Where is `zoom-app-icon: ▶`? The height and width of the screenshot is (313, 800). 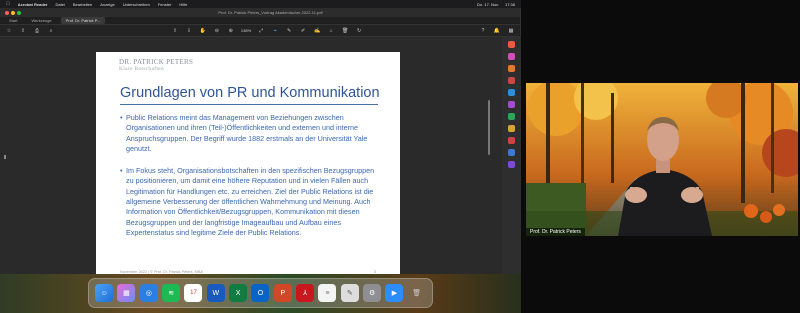
zoom-app-icon: ▶ is located at coordinates (394, 293).